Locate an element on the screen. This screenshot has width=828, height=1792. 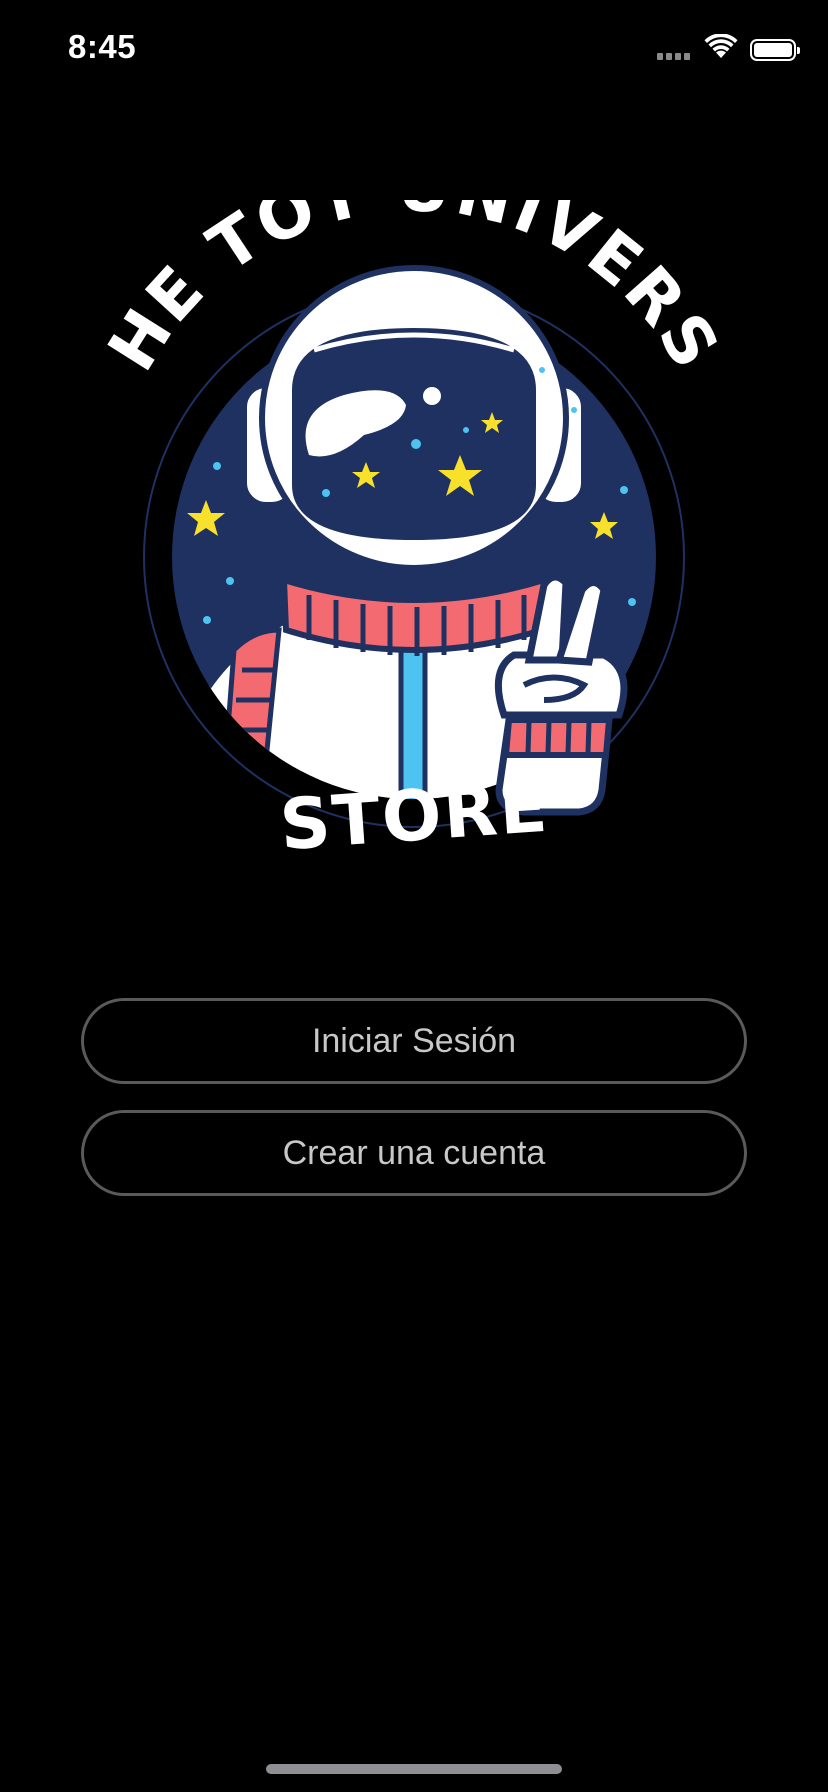
status-bar: 8:45 is located at coordinates (414, 50).